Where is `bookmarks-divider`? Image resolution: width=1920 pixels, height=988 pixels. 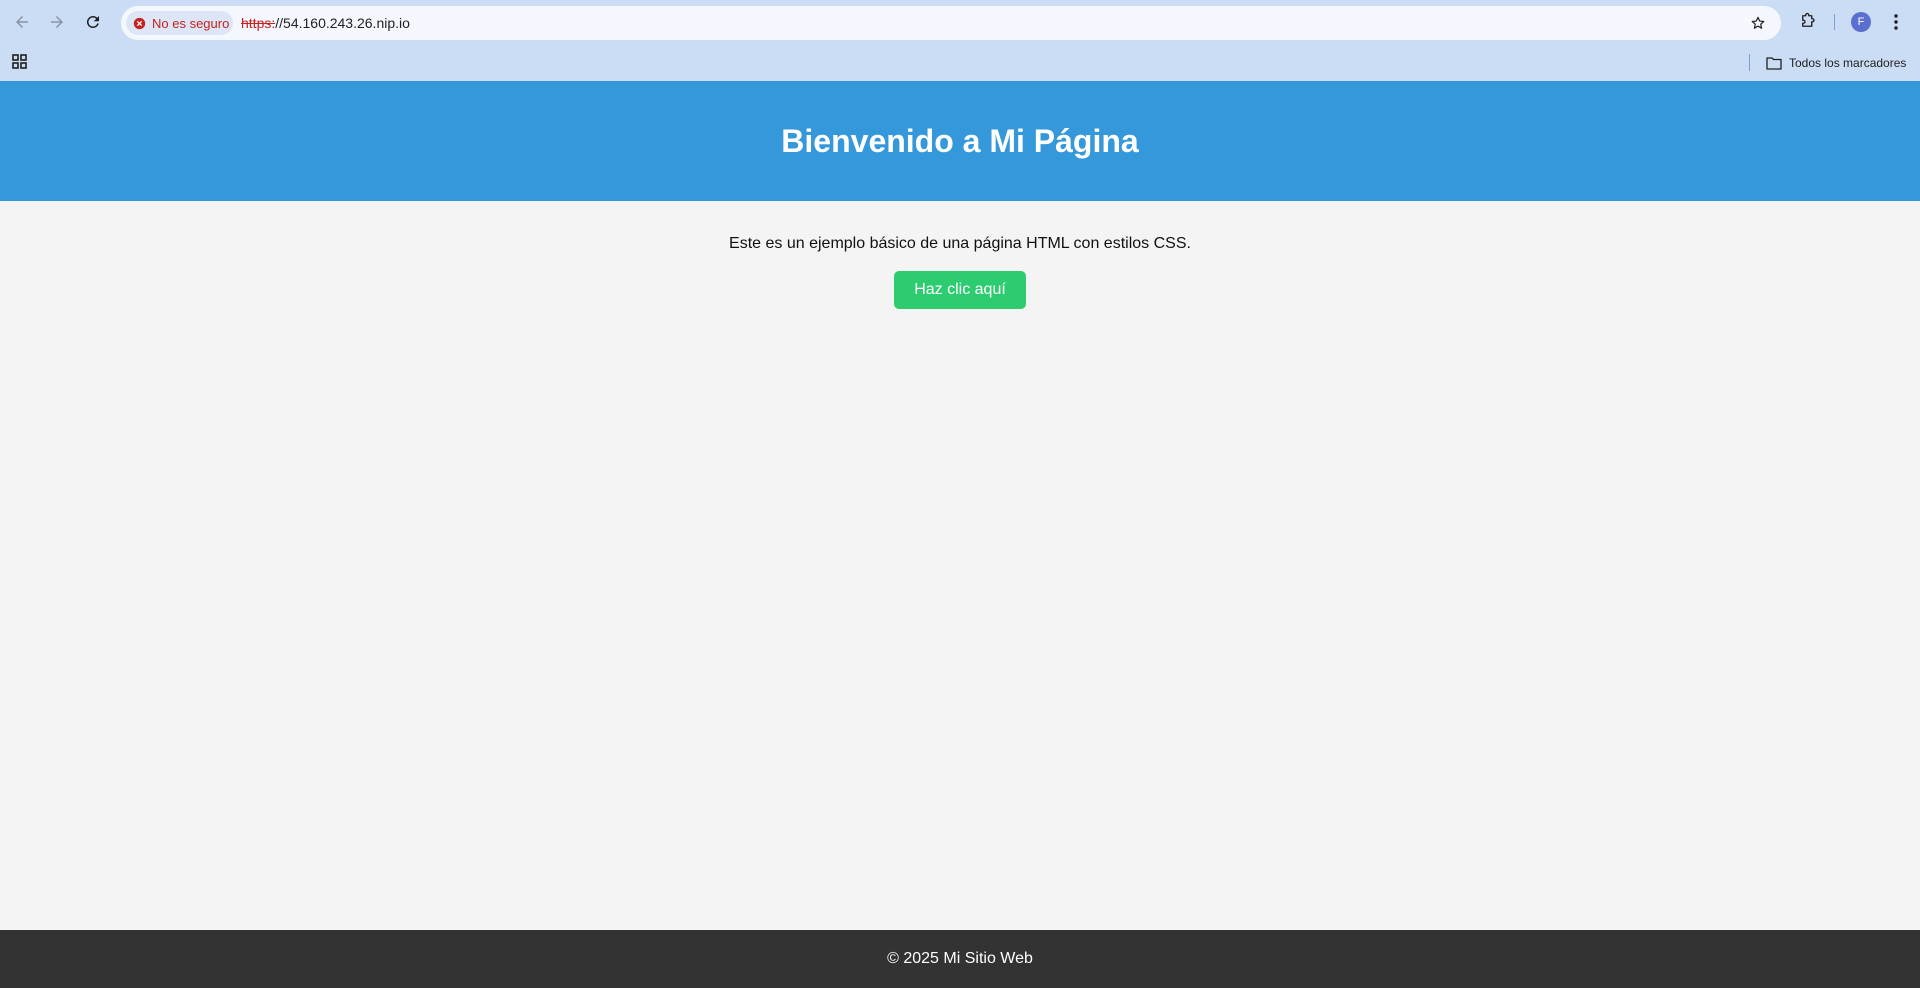
bookmarks-divider is located at coordinates (1749, 62).